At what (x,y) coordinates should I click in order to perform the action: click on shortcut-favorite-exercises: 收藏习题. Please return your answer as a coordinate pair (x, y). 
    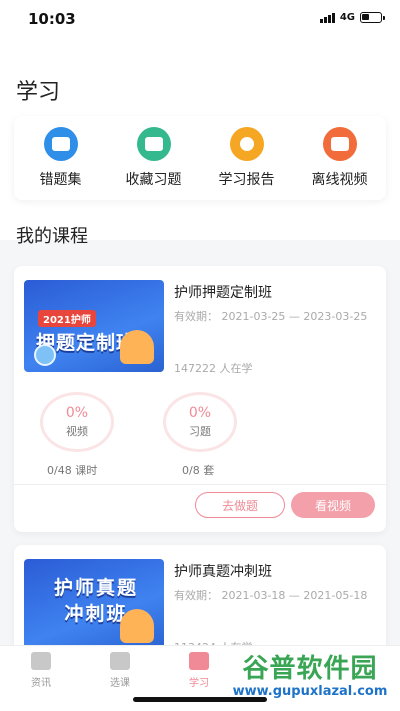
    Looking at the image, I should click on (154, 158).